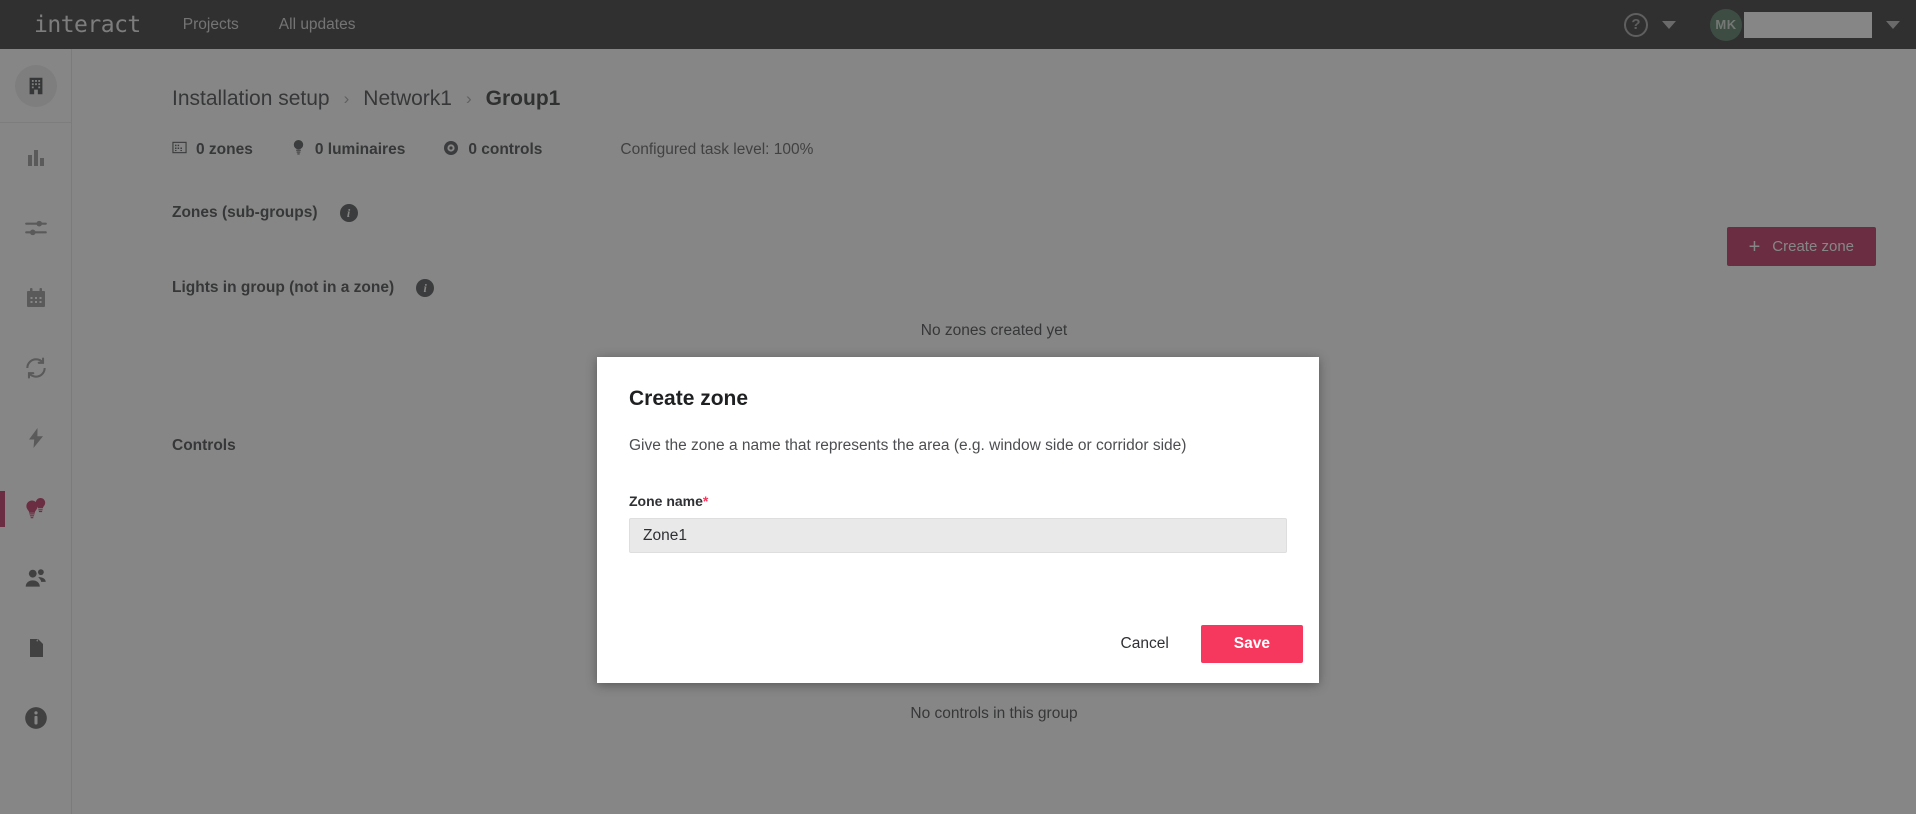 The width and height of the screenshot is (1916, 814). Describe the element at coordinates (1251, 644) in the screenshot. I see `save-button: Save` at that location.